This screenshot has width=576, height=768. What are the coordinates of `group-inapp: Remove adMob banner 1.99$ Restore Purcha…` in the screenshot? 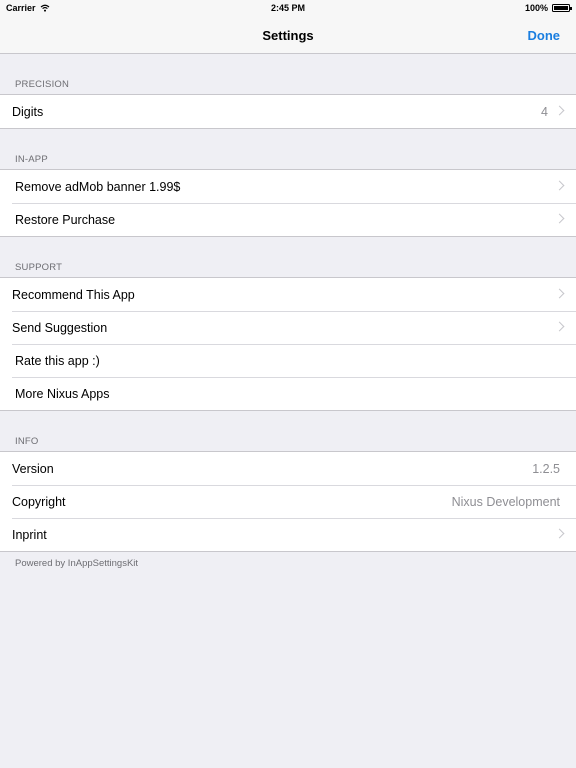 It's located at (288, 203).